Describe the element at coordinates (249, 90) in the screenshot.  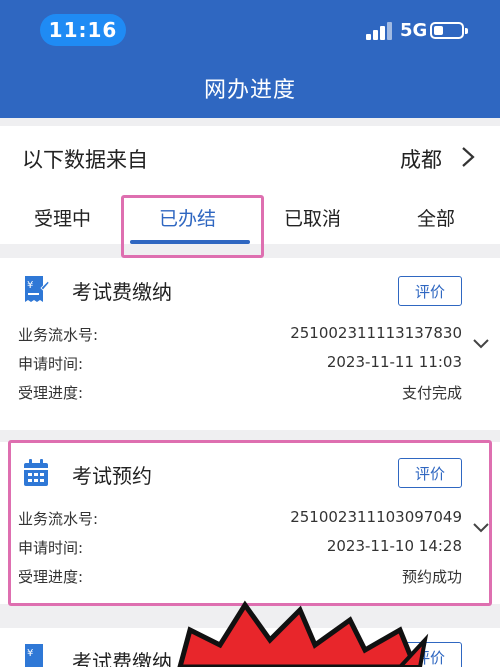
I see `page-title: 网办进度` at that location.